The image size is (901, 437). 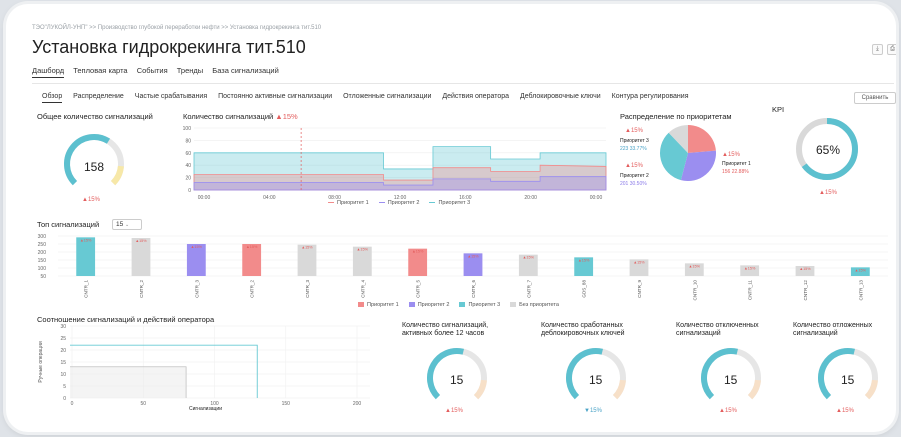 What do you see at coordinates (418, 289) in the screenshot?
I see `category-label: CNTR_5` at bounding box center [418, 289].